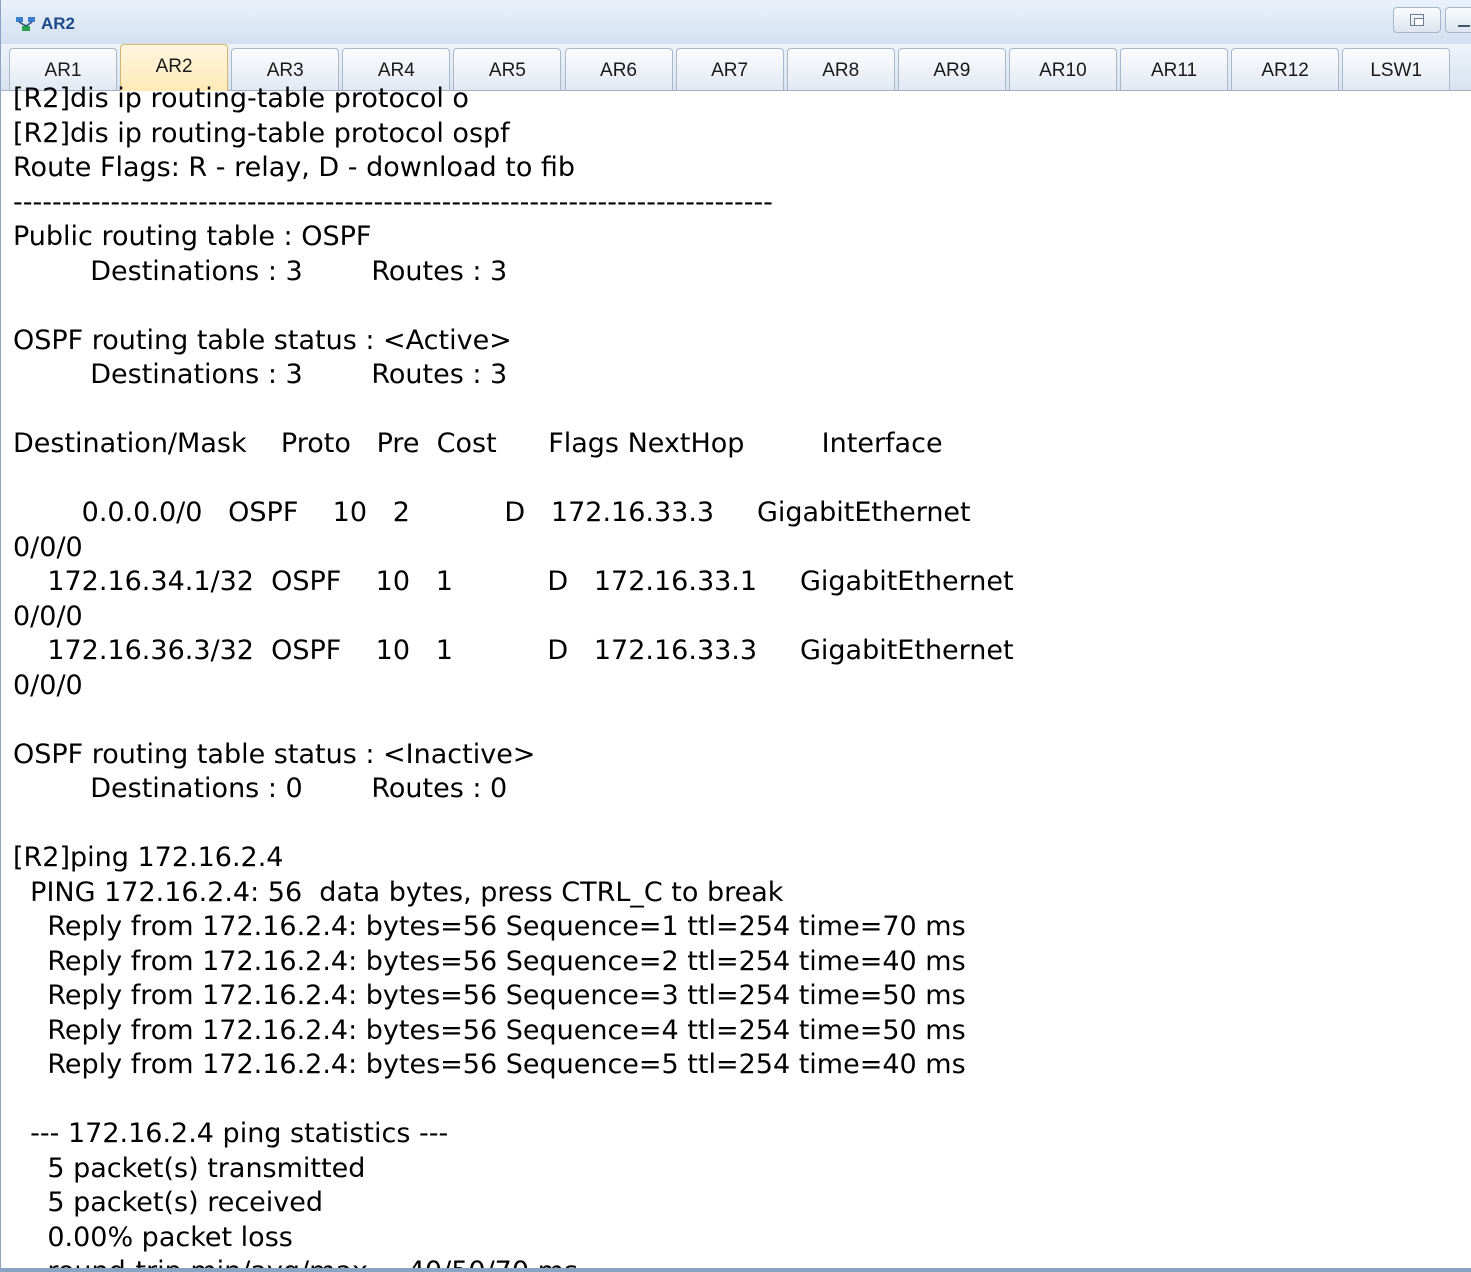 The width and height of the screenshot is (1471, 1272). I want to click on console-line: [R2]dis ip routing-table protocol ospf, so click(261, 133).